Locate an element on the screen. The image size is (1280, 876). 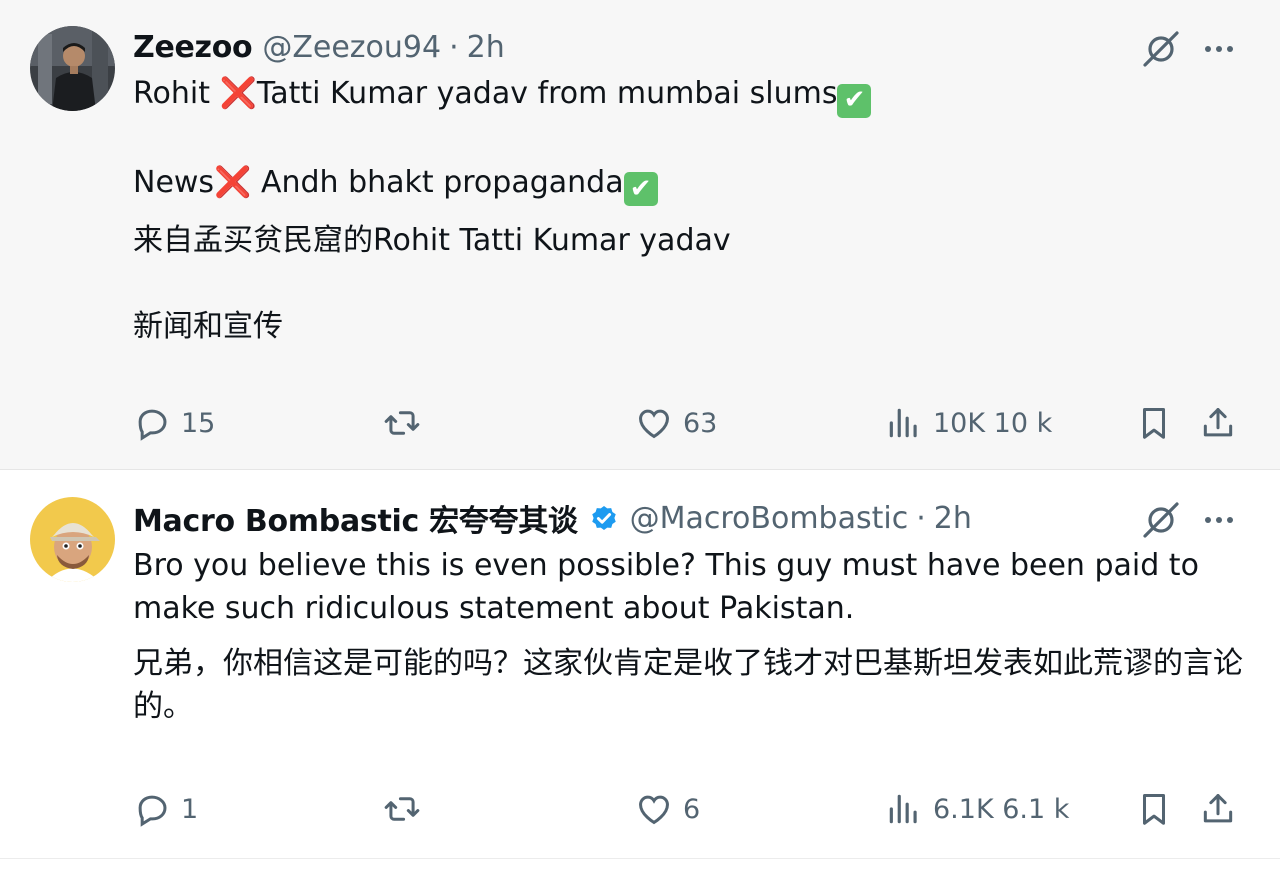
views-button: 6.1K 6.1 k is located at coordinates (977, 809).